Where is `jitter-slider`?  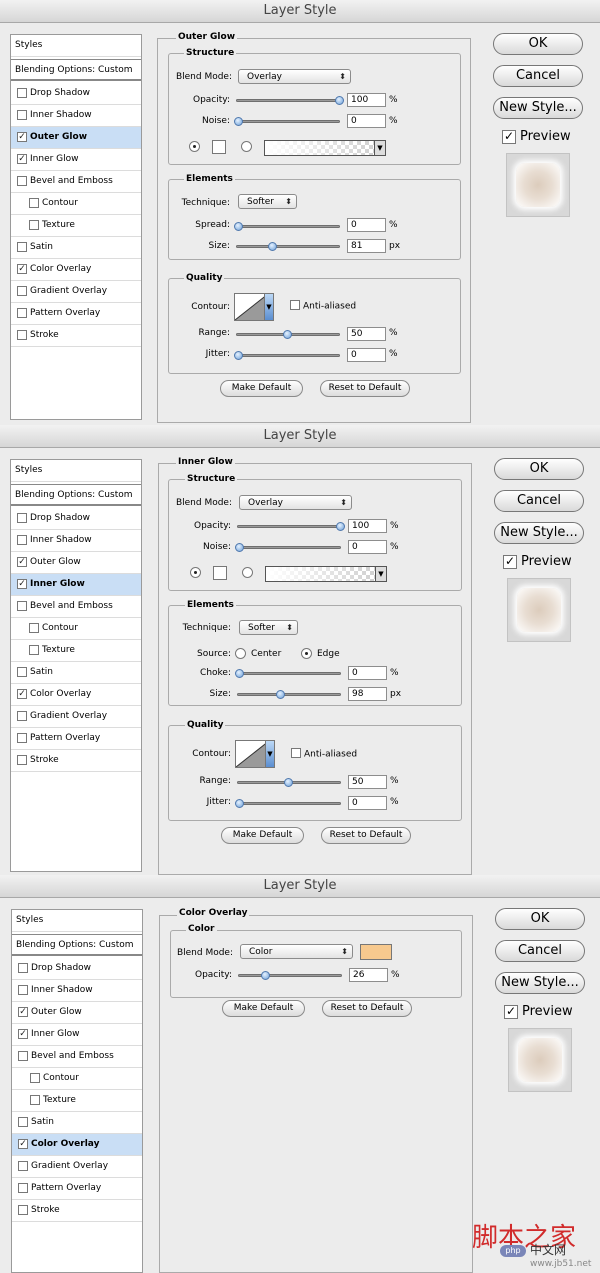
jitter-slider is located at coordinates (289, 803).